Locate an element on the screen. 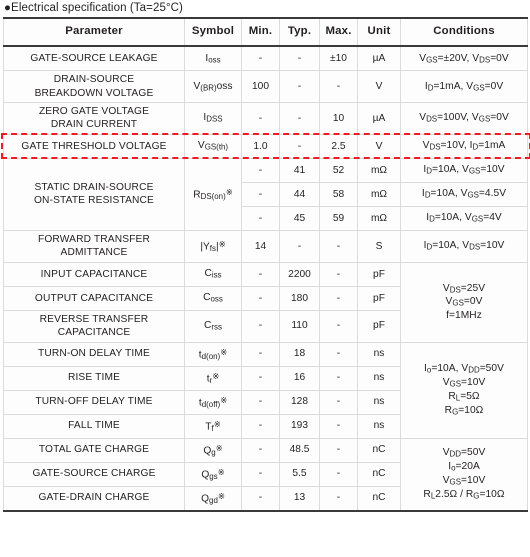 The width and height of the screenshot is (530, 557). cell-symbol: tr※ is located at coordinates (213, 378).